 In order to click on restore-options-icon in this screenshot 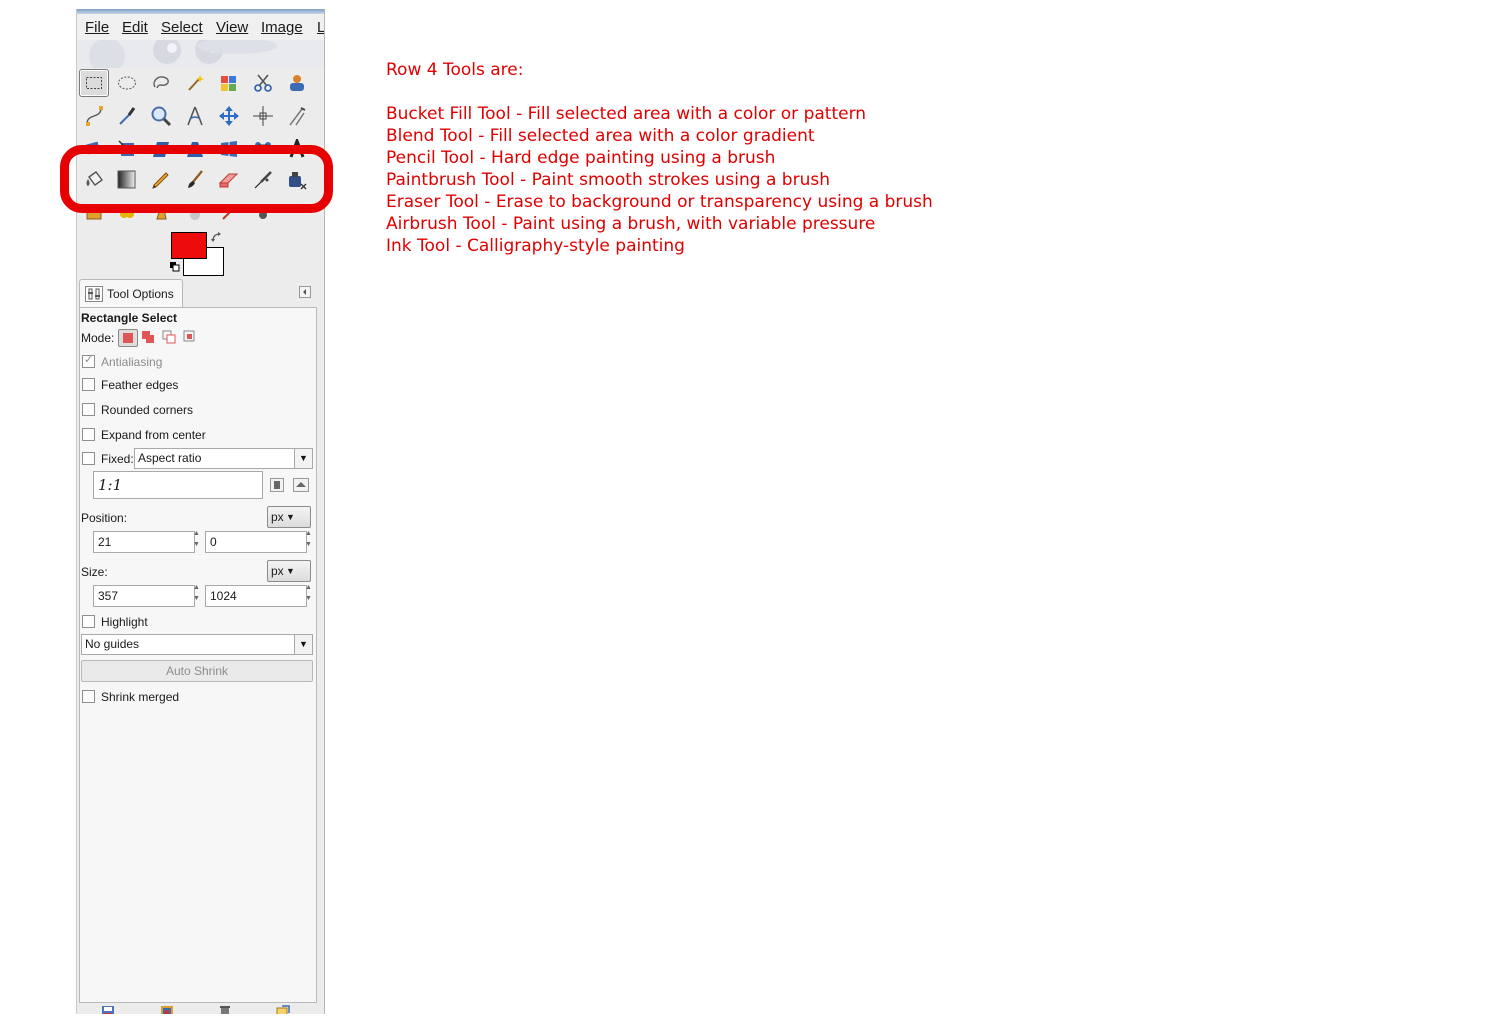, I will do `click(167, 1009)`.